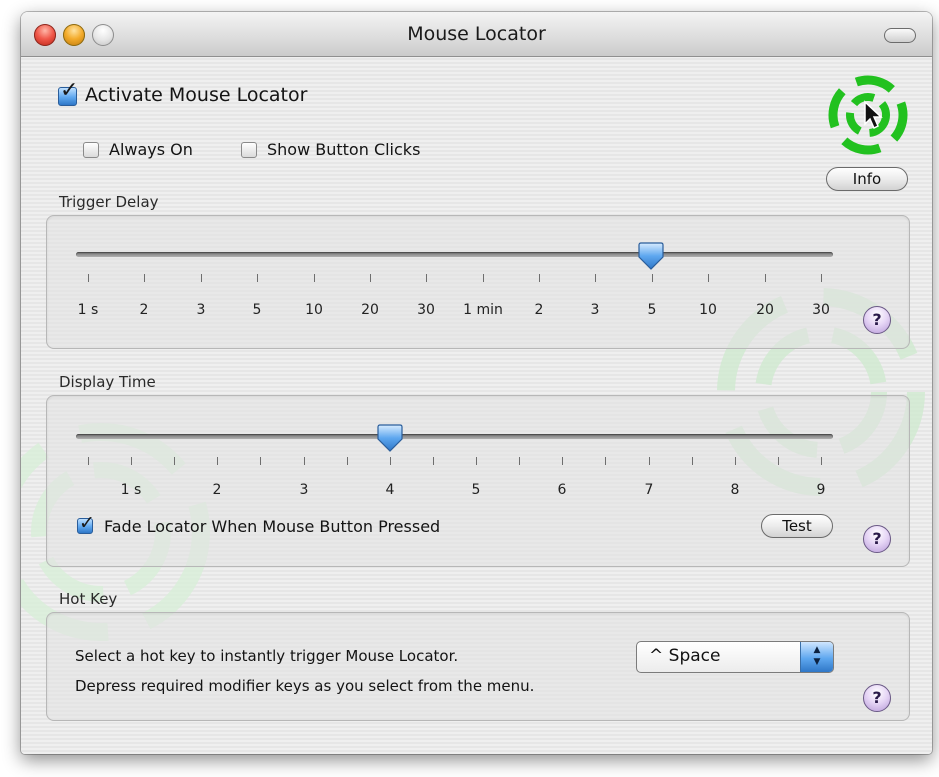 The height and width of the screenshot is (777, 939). What do you see at coordinates (685, 656) in the screenshot?
I see `hot-key-selected: ^ Space` at bounding box center [685, 656].